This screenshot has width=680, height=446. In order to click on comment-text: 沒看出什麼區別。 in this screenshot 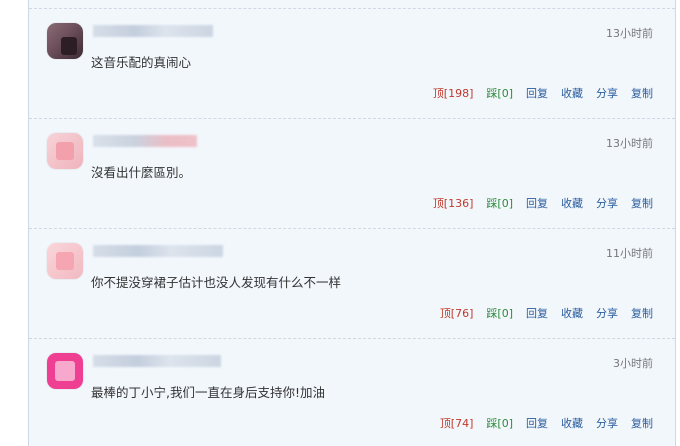, I will do `click(141, 172)`.